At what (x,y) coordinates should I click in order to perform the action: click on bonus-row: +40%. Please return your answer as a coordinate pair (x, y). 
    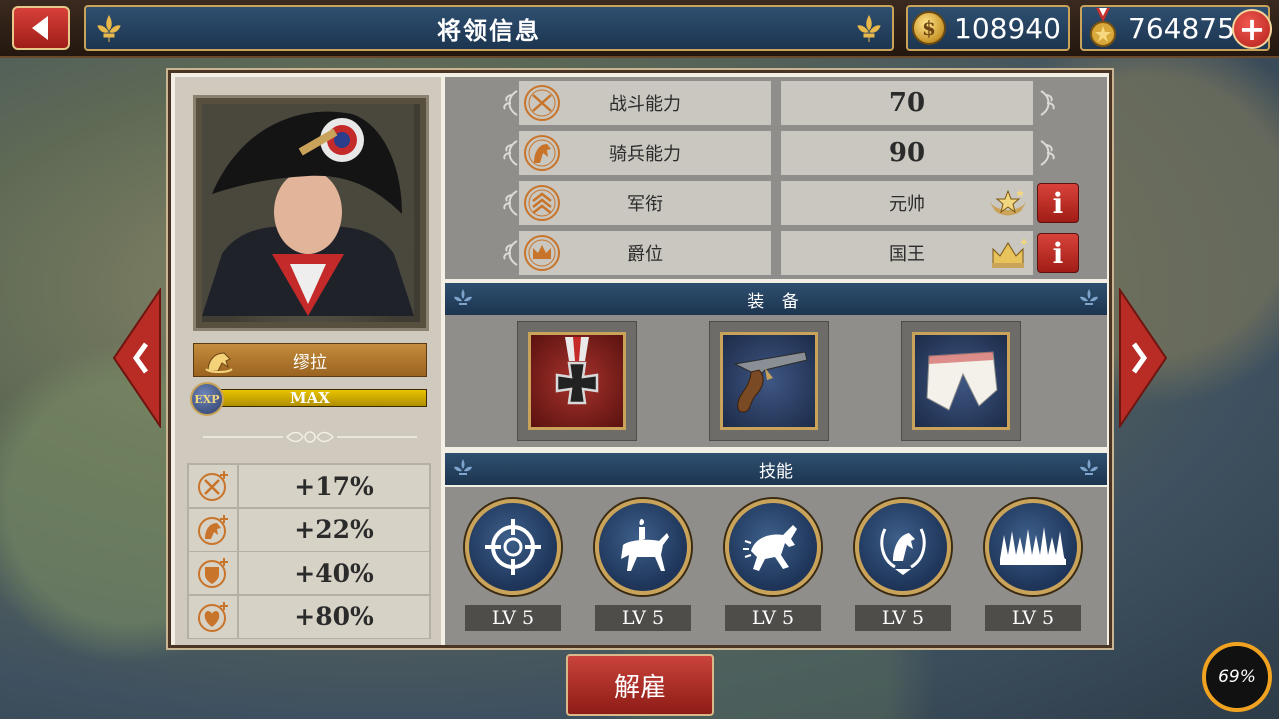
    Looking at the image, I should click on (309, 573).